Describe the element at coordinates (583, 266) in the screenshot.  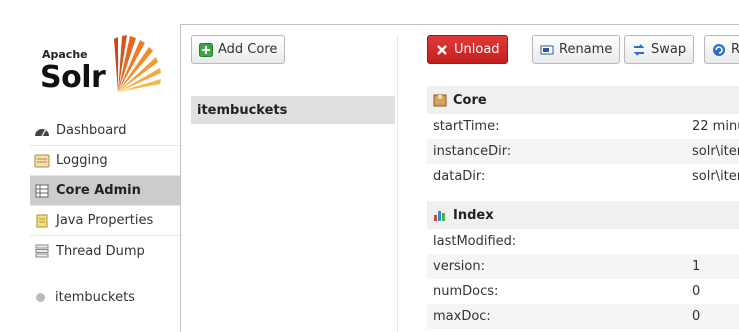
I see `detail-row: version: 1` at that location.